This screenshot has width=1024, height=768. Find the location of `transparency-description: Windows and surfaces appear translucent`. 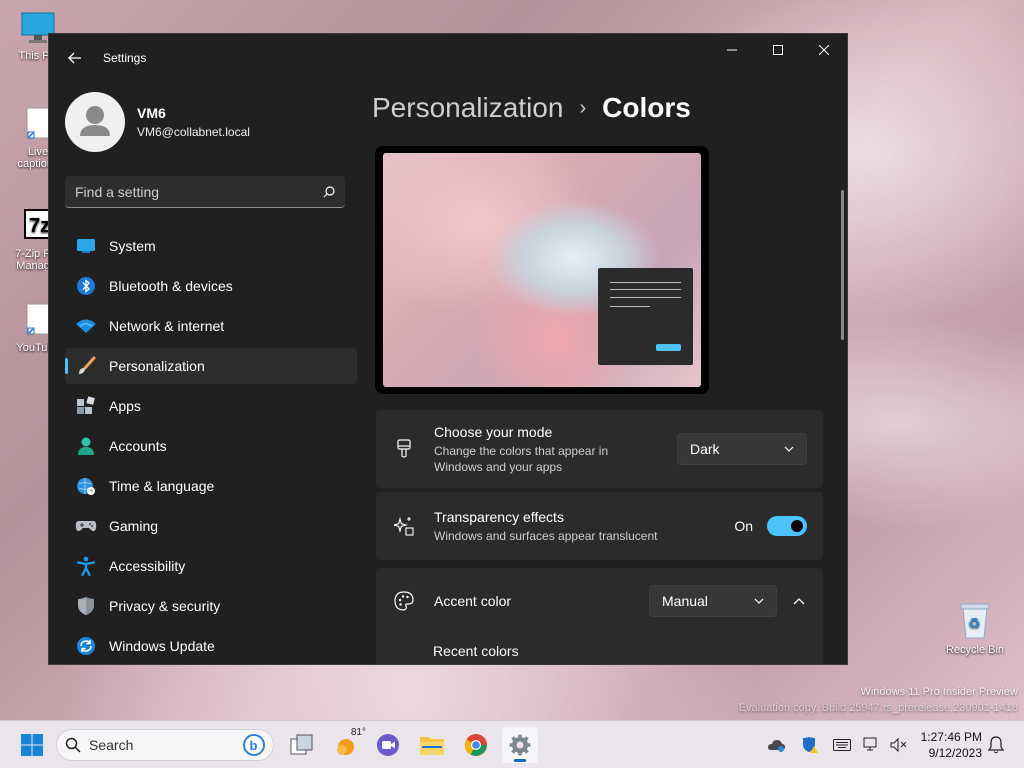

transparency-description: Windows and surfaces appear translucent is located at coordinates (546, 535).